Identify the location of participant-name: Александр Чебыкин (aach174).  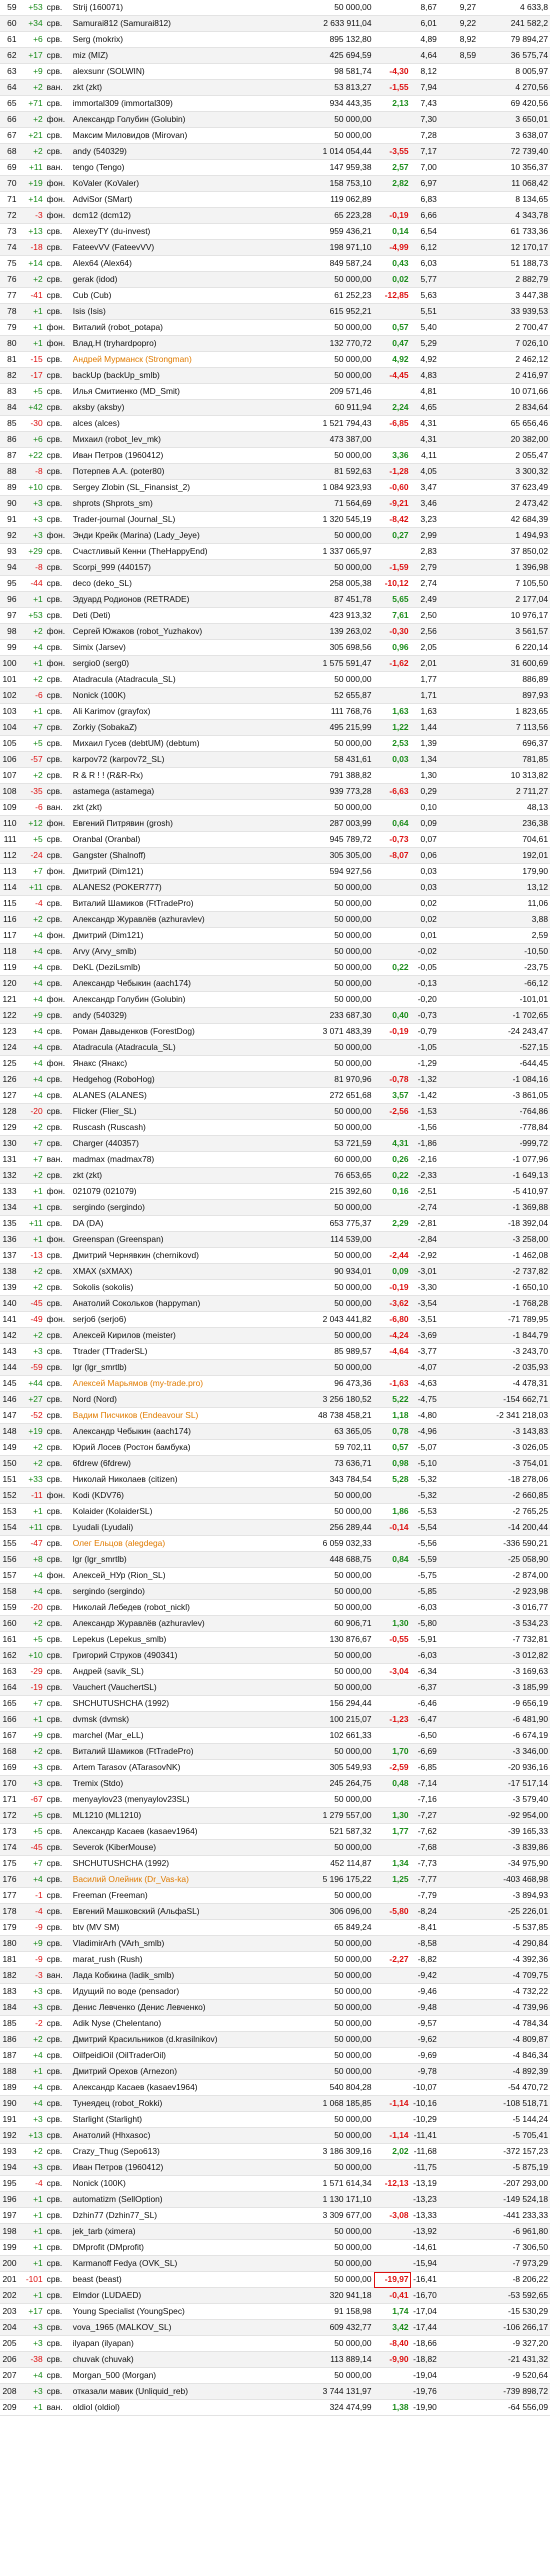
(187, 1431).